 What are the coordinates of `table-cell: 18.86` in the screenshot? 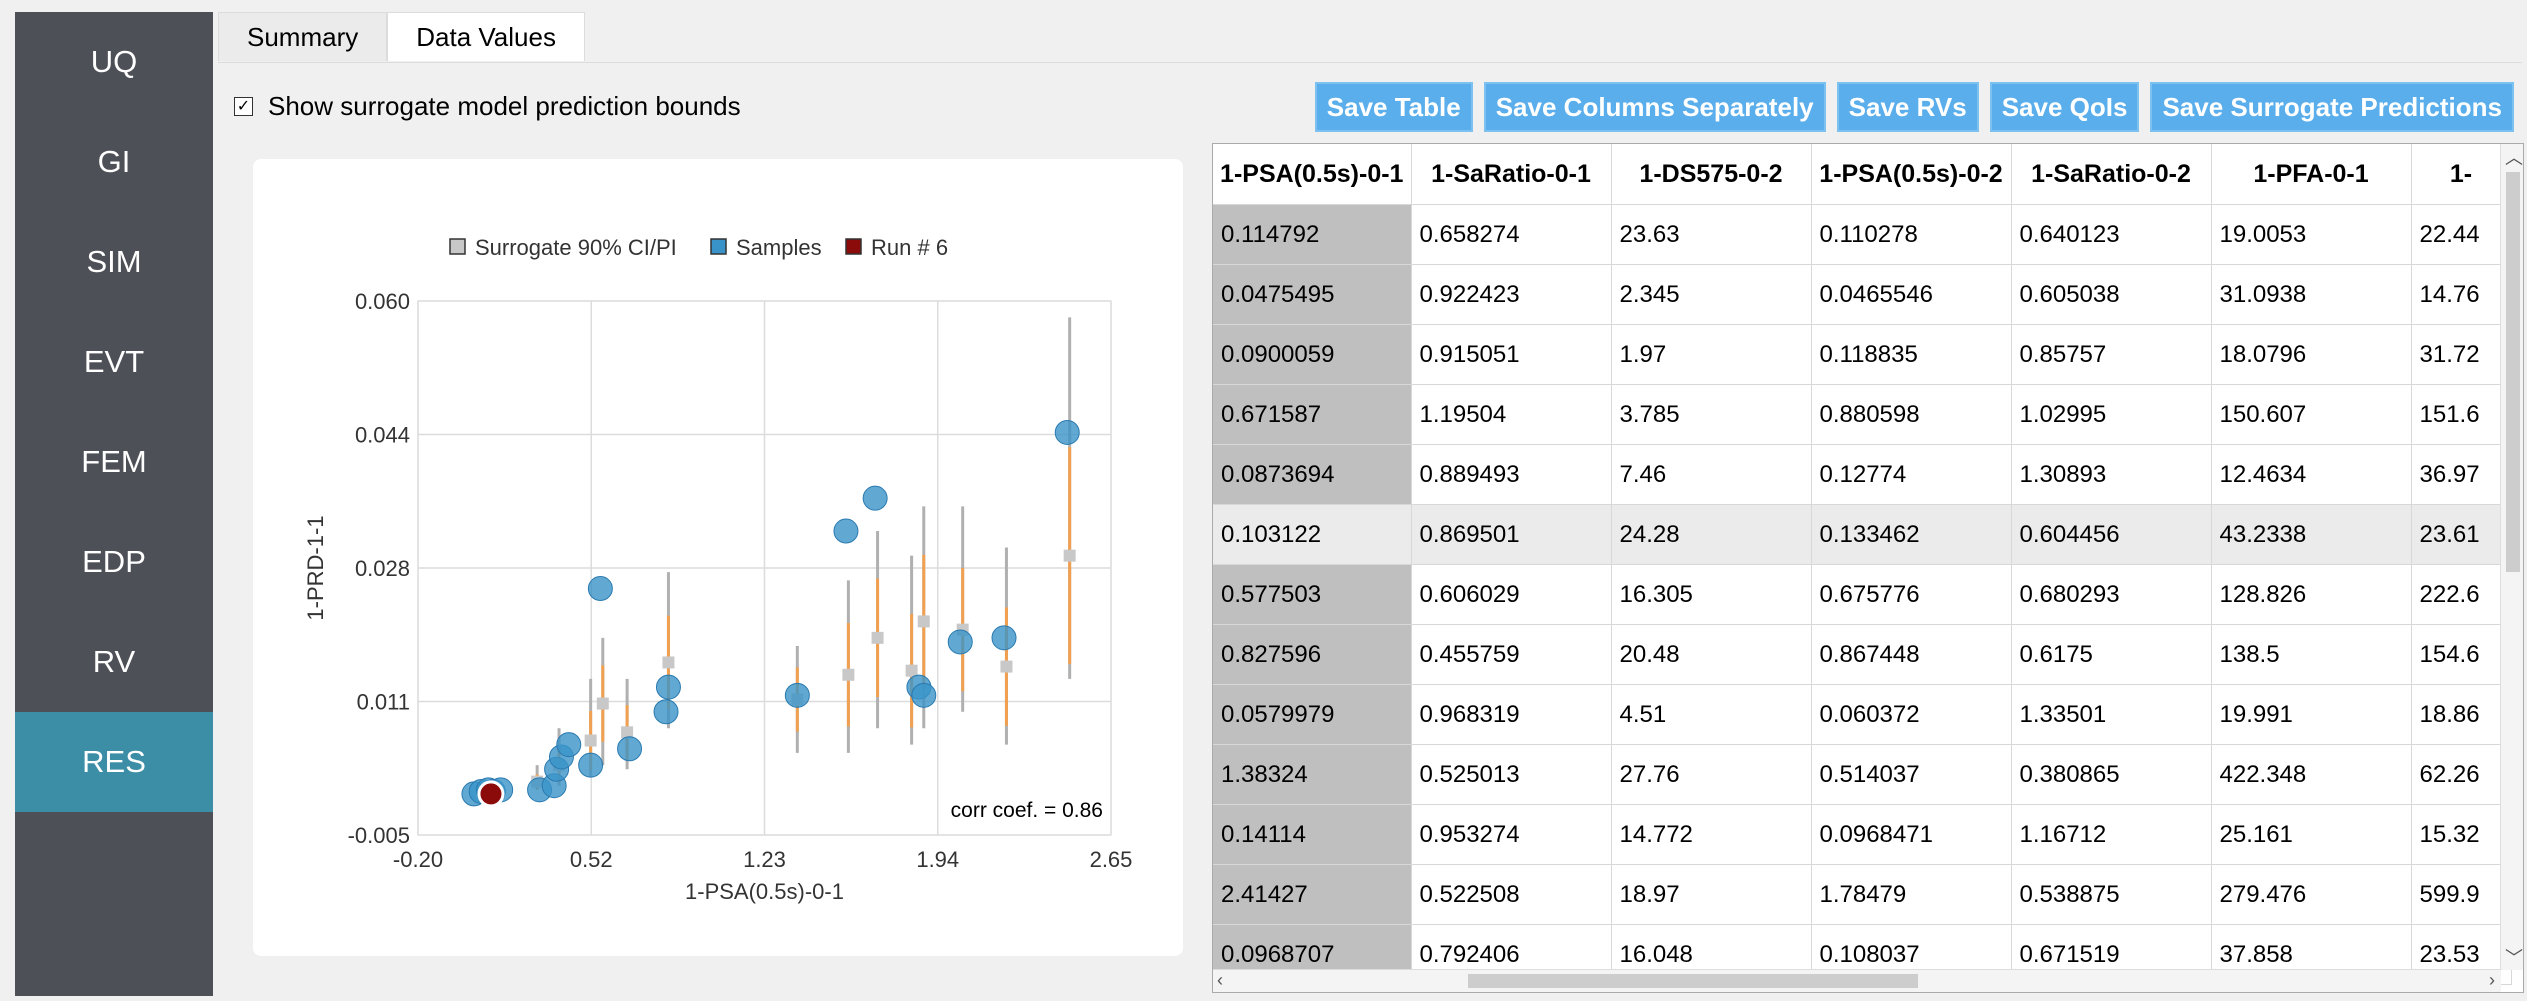 It's located at (2461, 714).